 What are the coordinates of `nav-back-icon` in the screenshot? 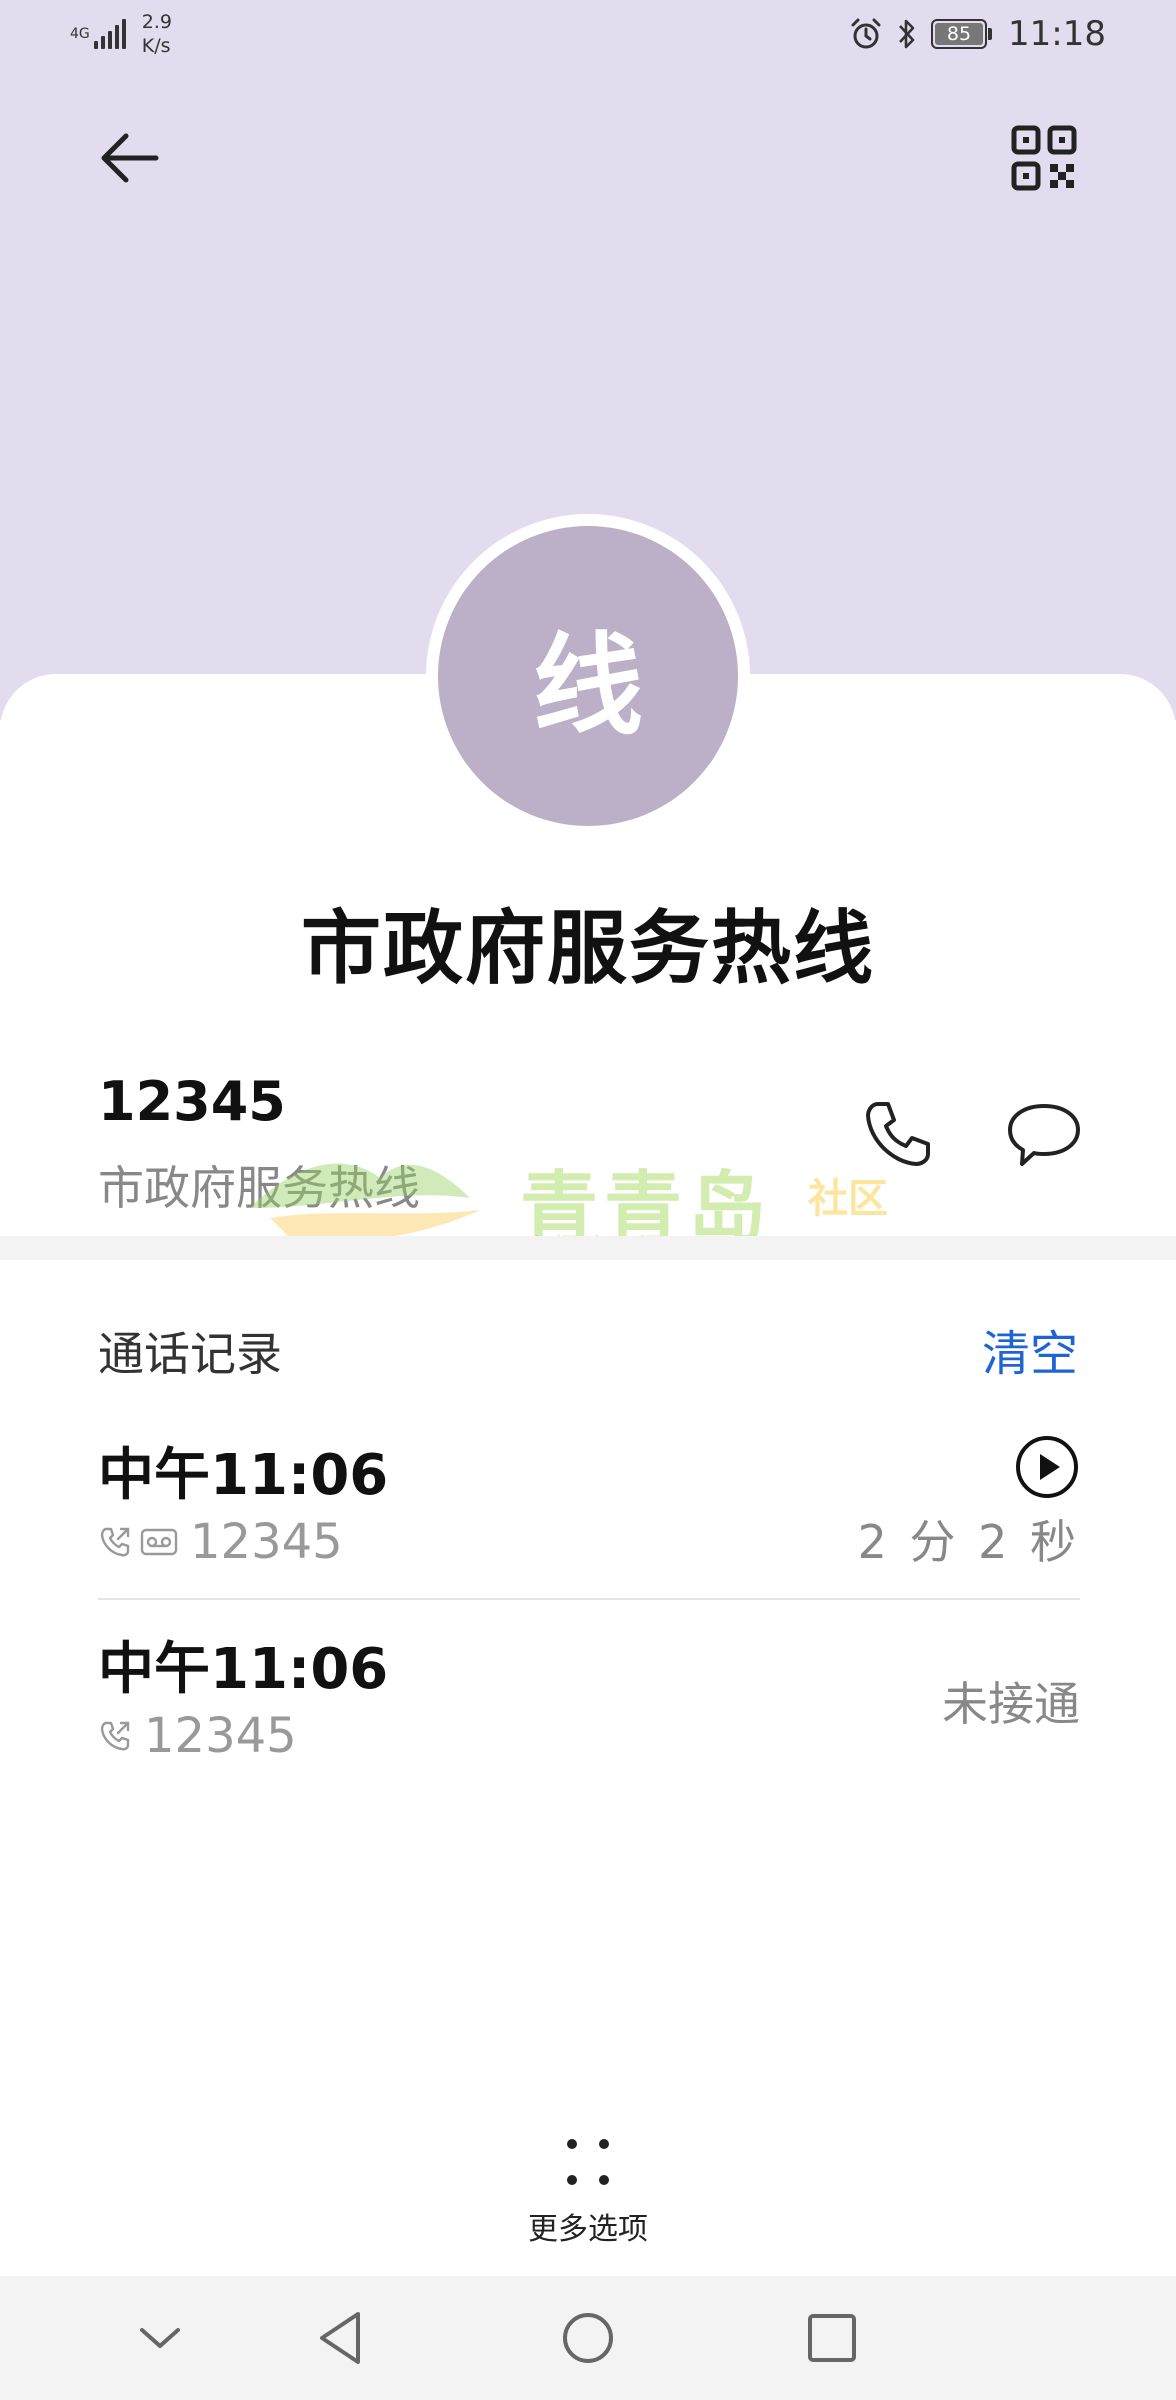 It's located at (340, 2338).